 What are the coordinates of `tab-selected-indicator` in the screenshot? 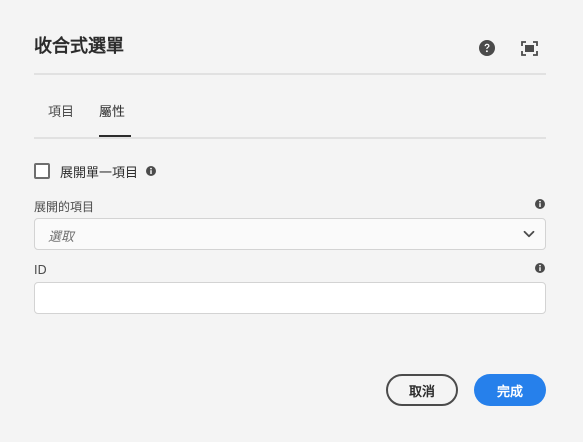 It's located at (115, 136).